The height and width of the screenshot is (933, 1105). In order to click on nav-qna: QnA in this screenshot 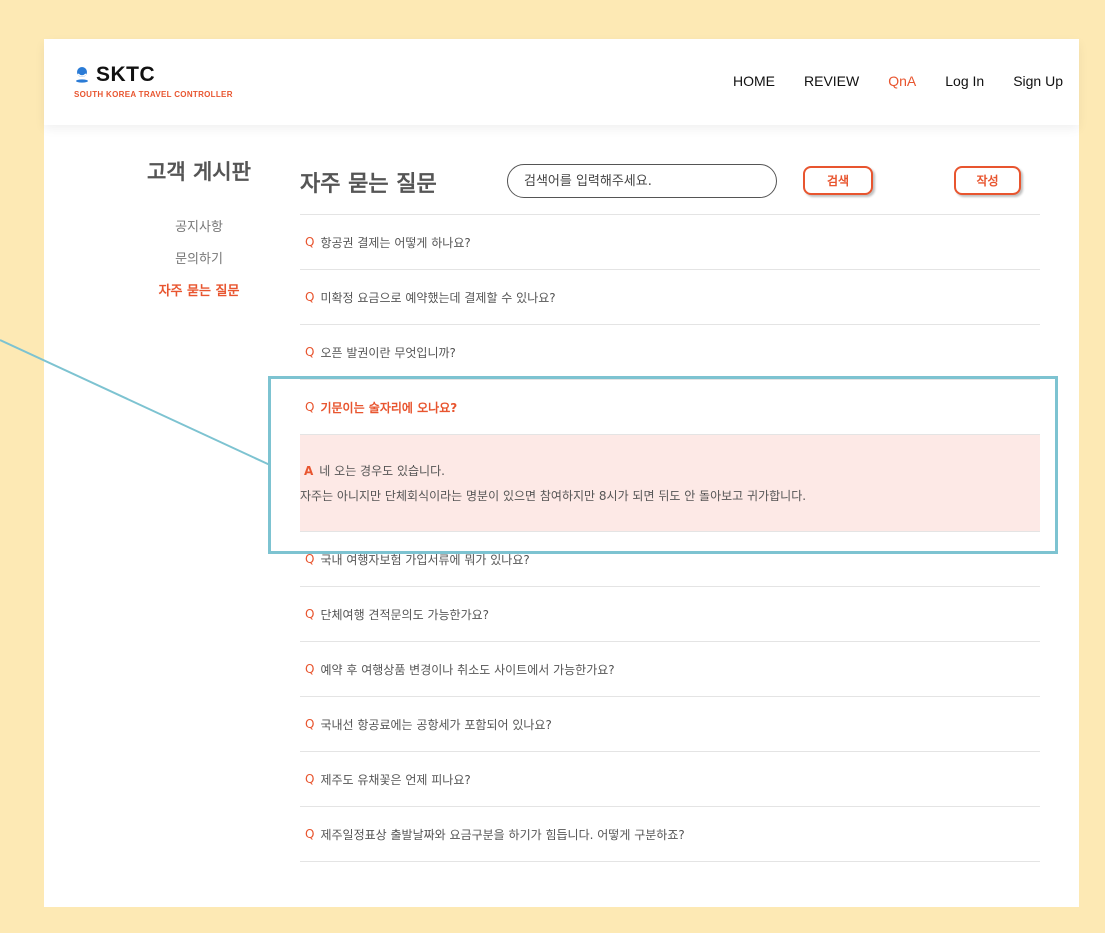, I will do `click(902, 81)`.